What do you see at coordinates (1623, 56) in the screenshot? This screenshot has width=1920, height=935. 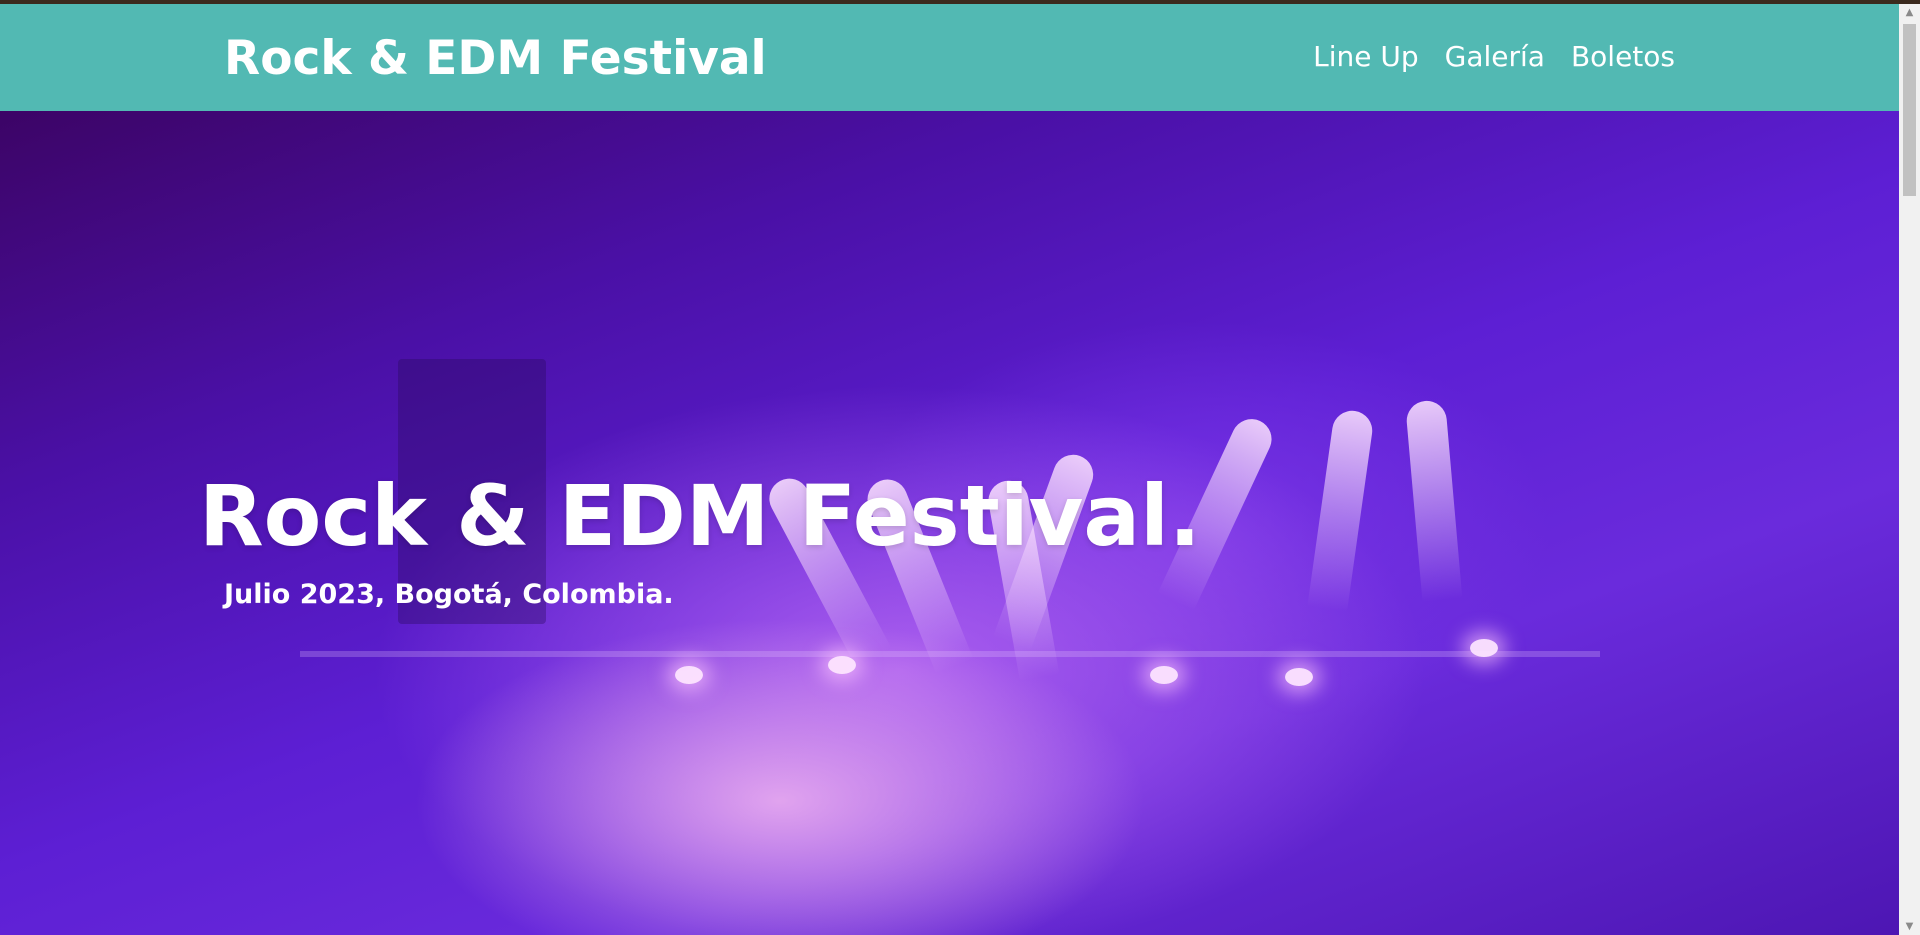 I see `nav-link-boletos: Boletos` at bounding box center [1623, 56].